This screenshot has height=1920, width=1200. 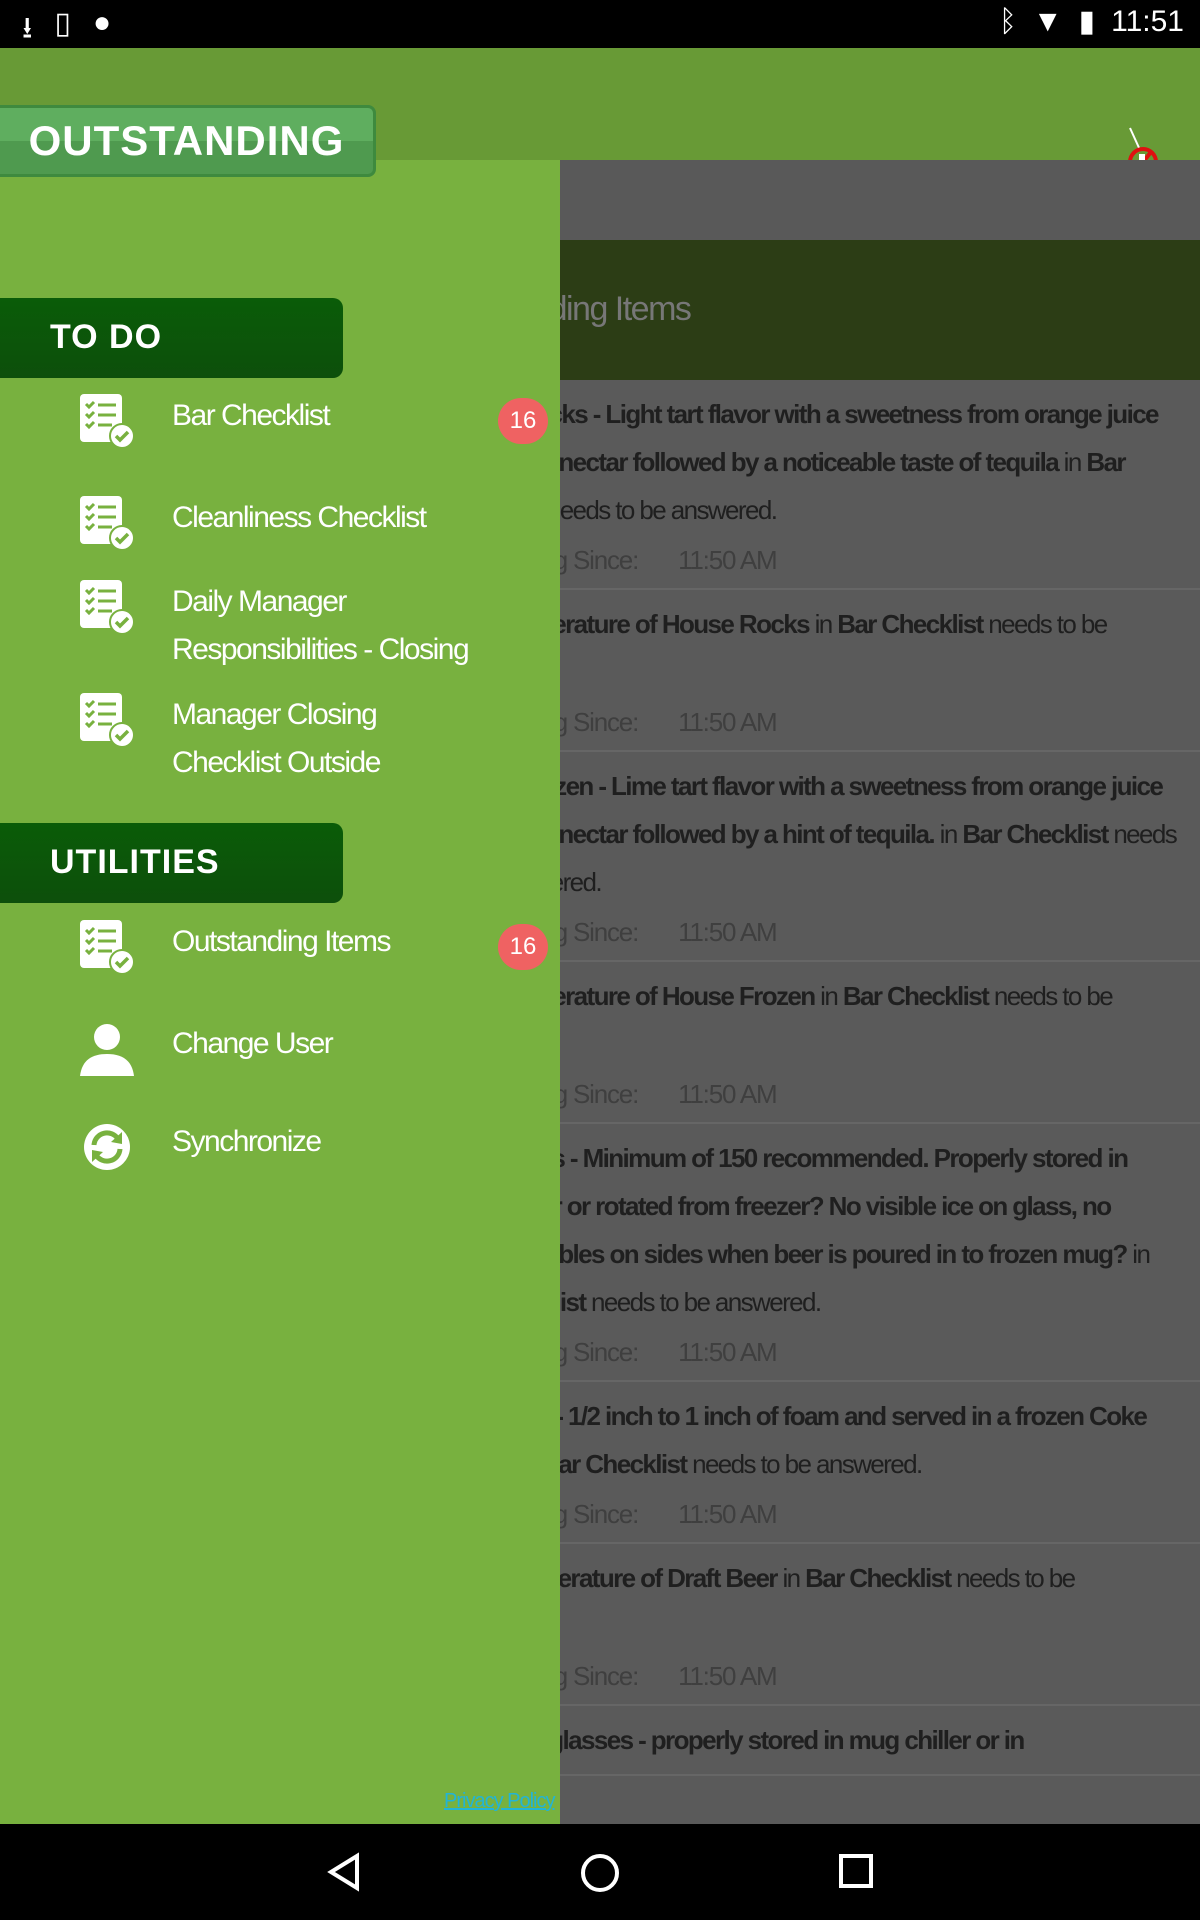 I want to click on wifi-icon: ▼, so click(x=1047, y=21).